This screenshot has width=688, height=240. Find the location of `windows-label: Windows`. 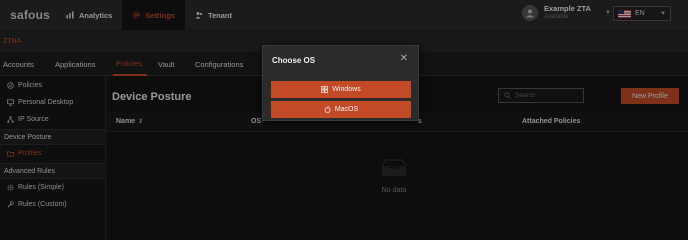

windows-label: Windows is located at coordinates (346, 89).